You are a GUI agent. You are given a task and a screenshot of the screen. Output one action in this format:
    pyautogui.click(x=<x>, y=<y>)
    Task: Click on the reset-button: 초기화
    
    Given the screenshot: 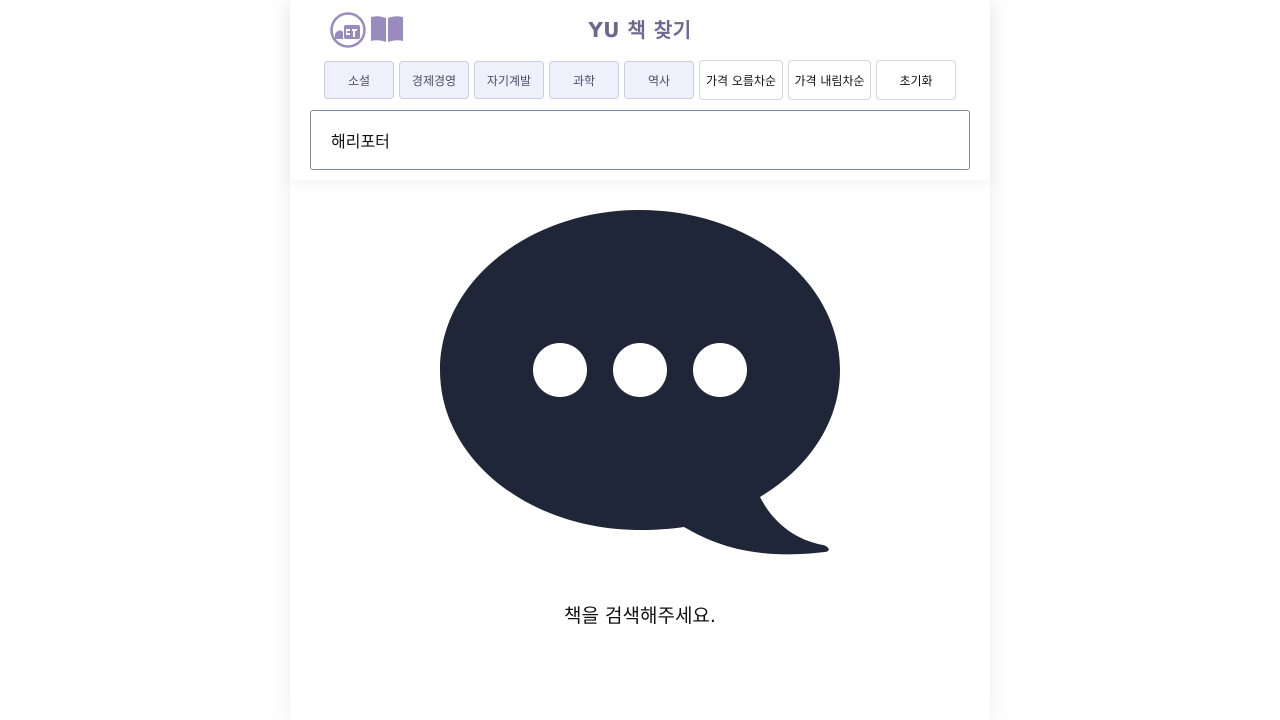 What is the action you would take?
    pyautogui.click(x=916, y=80)
    